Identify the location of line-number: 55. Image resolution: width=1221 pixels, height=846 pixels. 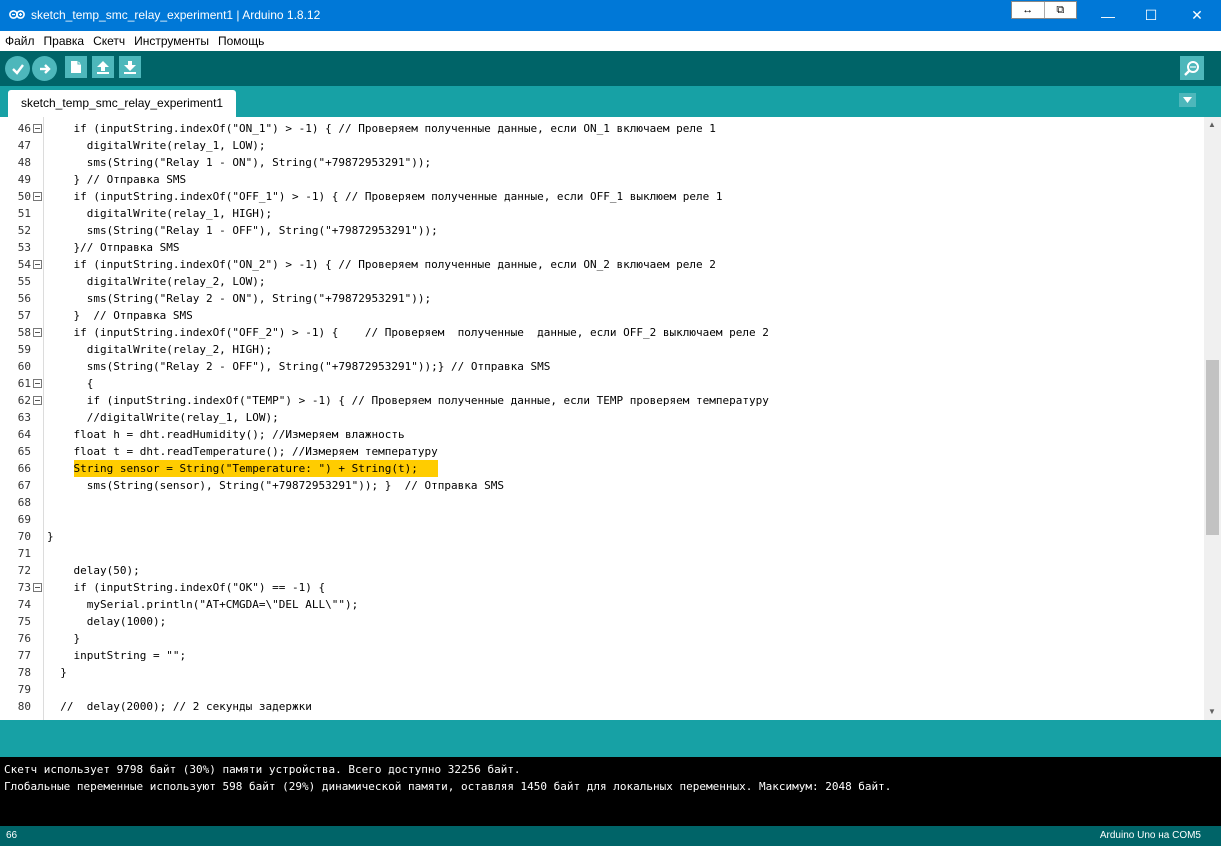
(24, 281).